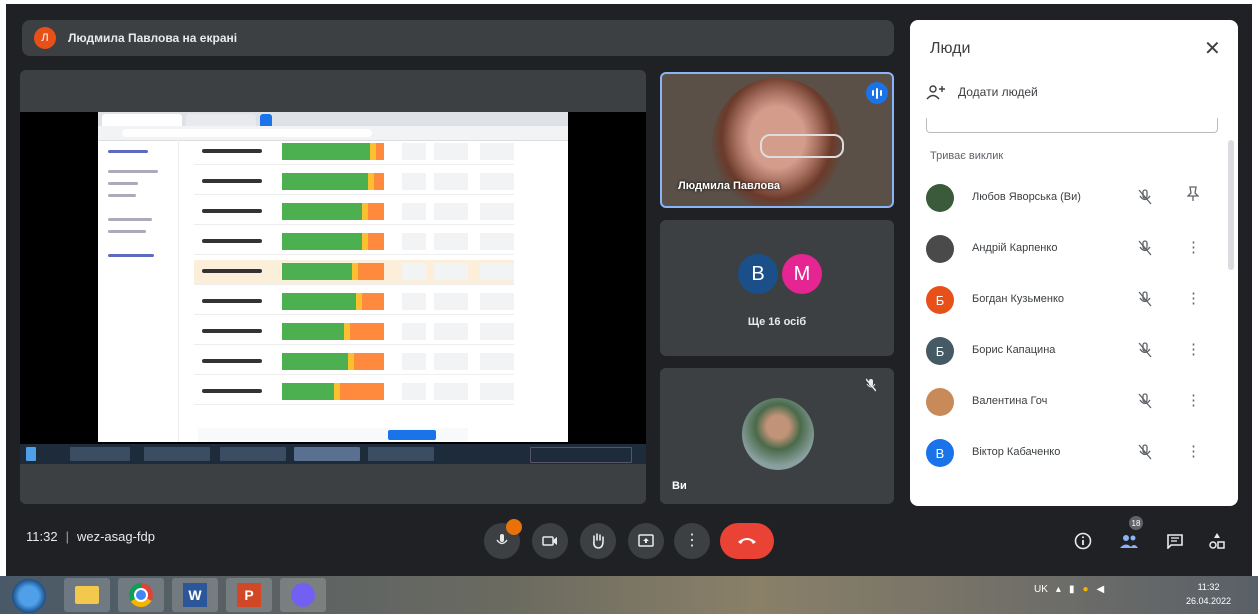 The width and height of the screenshot is (1258, 614). Describe the element at coordinates (153, 38) in the screenshot. I see `presenter-label: Людмила Павлова на екрані` at that location.